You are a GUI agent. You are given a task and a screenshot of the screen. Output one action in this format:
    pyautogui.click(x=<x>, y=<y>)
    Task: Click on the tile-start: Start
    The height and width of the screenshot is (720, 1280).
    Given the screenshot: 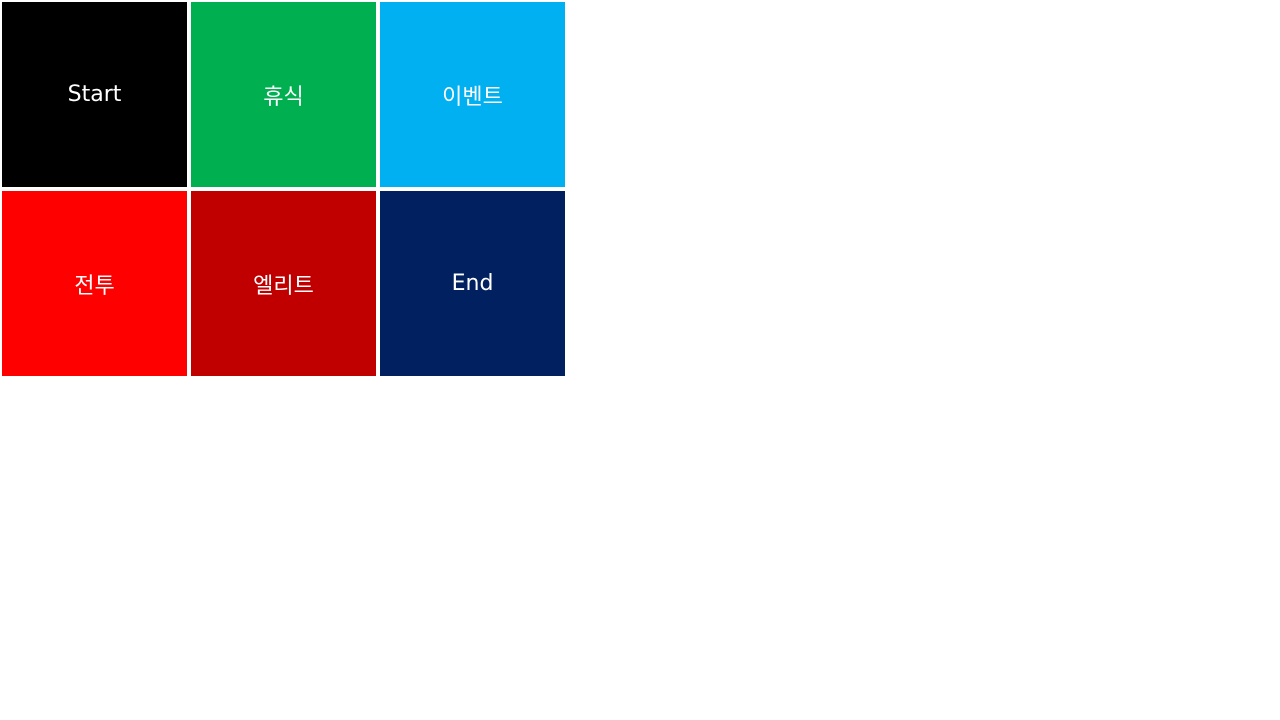 What is the action you would take?
    pyautogui.click(x=94, y=94)
    